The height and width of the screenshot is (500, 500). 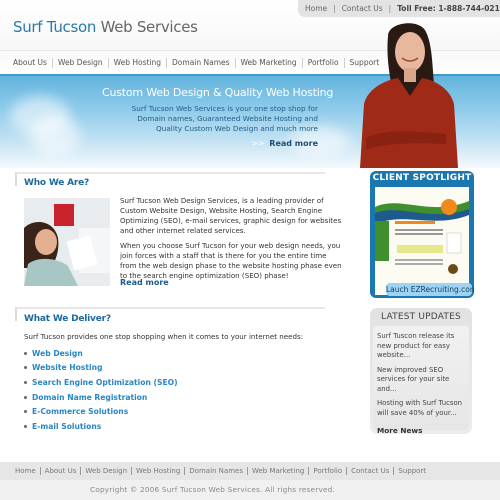 I want to click on logo: Surf Tucson Web Services, so click(x=105, y=27).